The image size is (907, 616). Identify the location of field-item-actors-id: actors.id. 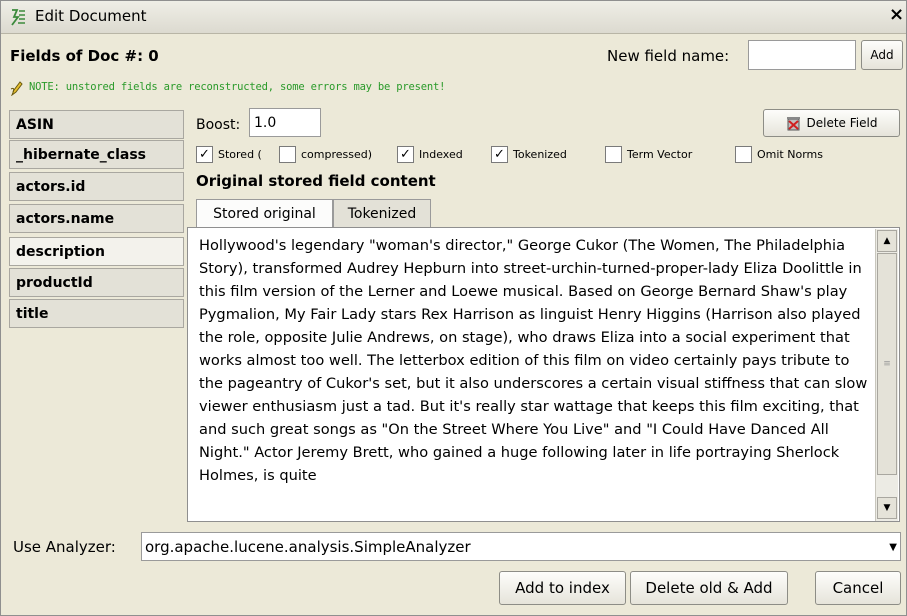
(96, 186).